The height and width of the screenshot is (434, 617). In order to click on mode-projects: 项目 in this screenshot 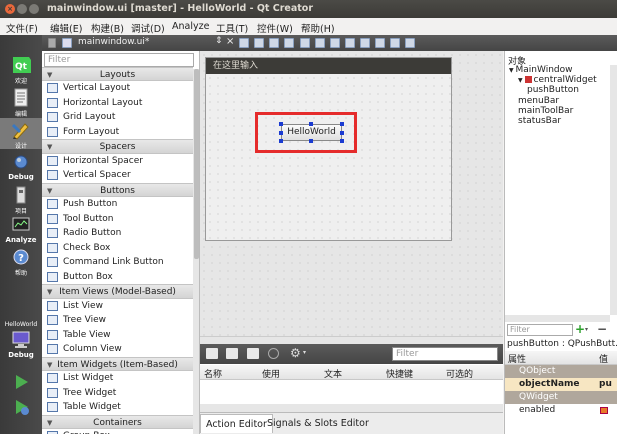, I will do `click(21, 200)`.